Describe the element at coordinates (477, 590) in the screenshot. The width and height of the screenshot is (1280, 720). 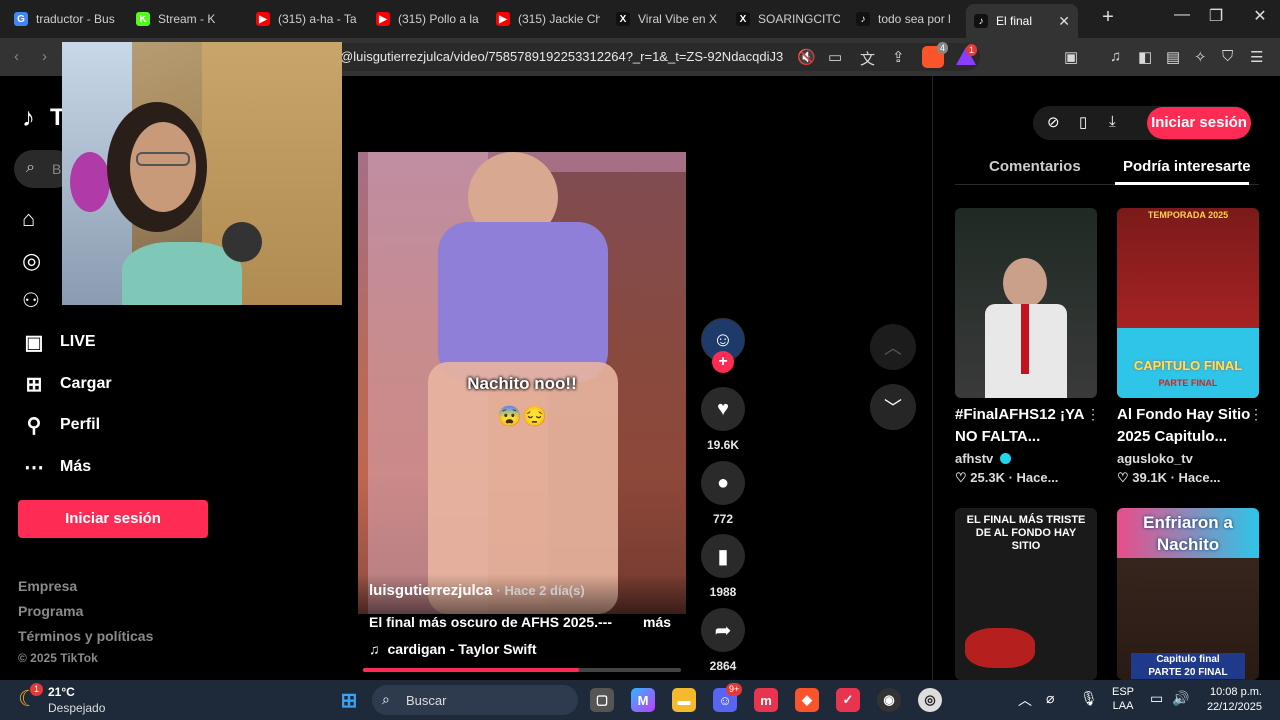
I see `video-author: luisgutierrezjulca · Hace 2 día(s)` at that location.